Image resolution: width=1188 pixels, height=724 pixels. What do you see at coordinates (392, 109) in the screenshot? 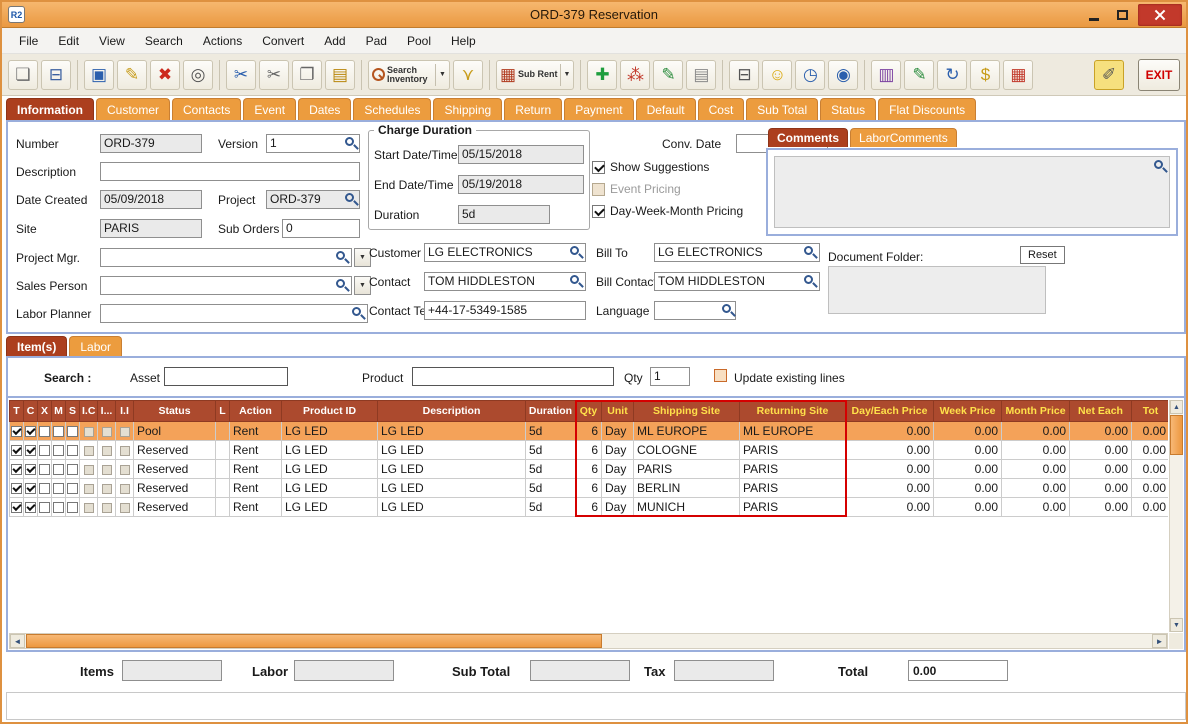
I see `tab-schedules: Schedules` at bounding box center [392, 109].